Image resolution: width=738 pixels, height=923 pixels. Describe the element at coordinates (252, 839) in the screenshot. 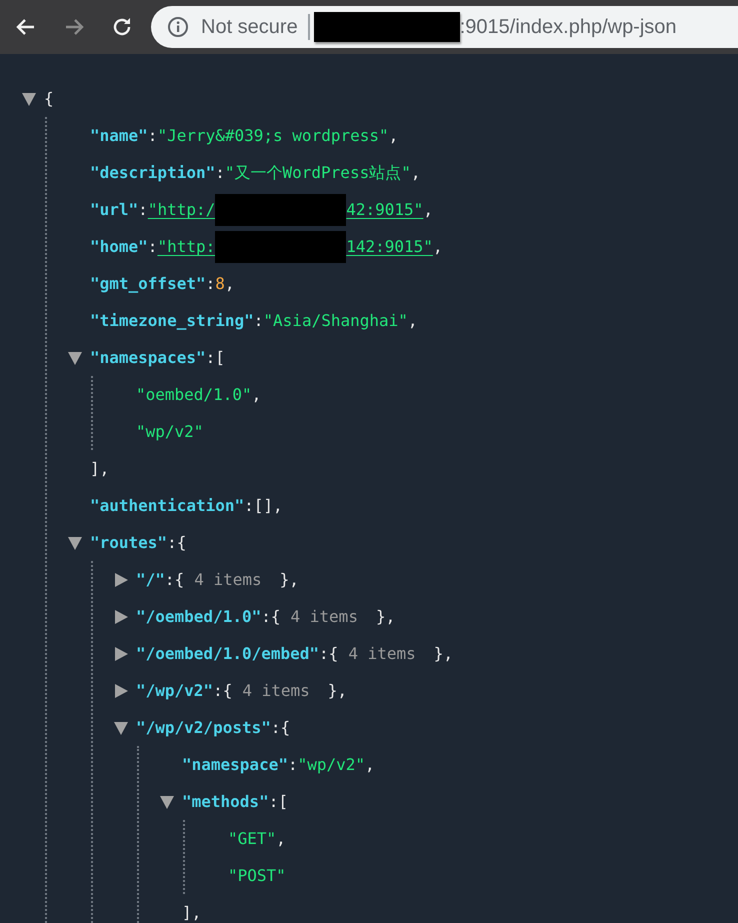

I see `json-string: "GET"` at that location.